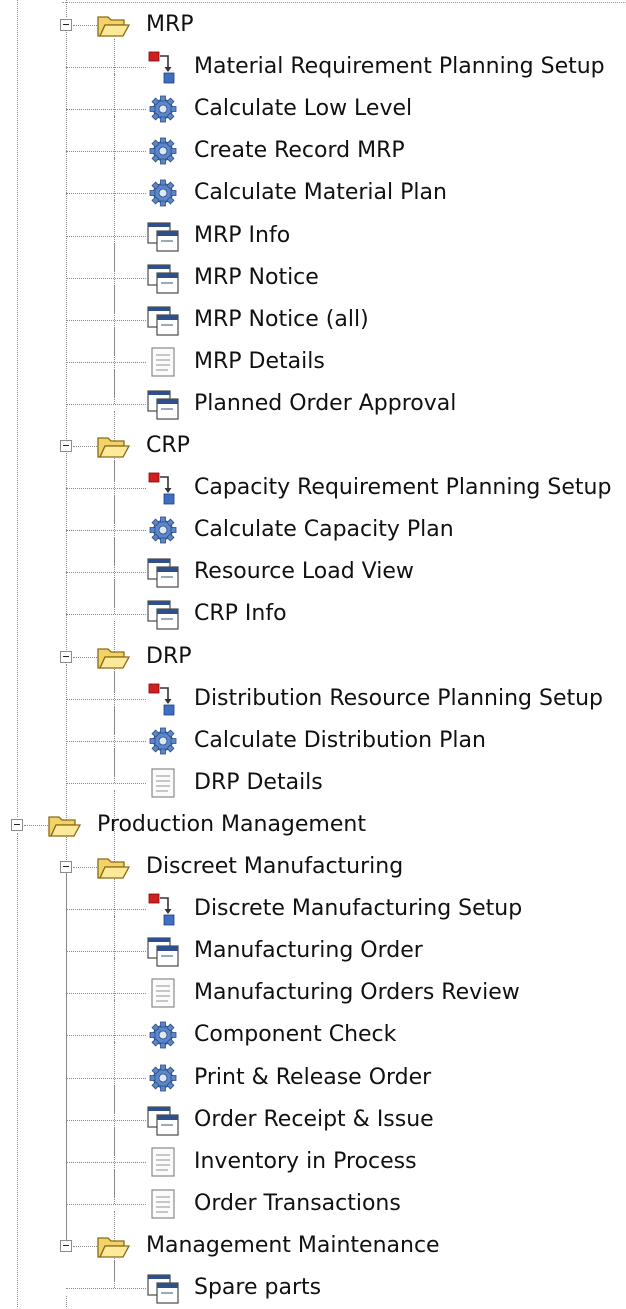  I want to click on tree-item-capacity-requirement-planning-setup: Capacity Requirement Planning Setup, so click(402, 488).